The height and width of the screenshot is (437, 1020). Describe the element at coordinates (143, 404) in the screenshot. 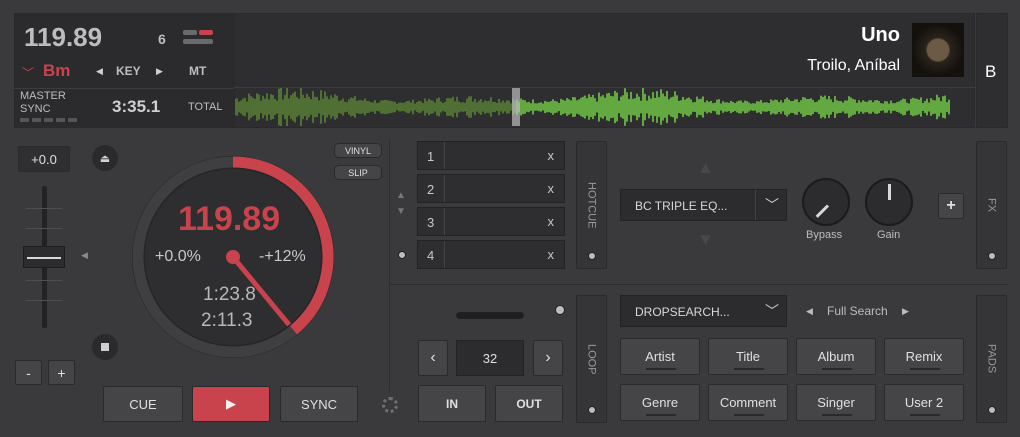

I see `cue-button: CUE` at that location.